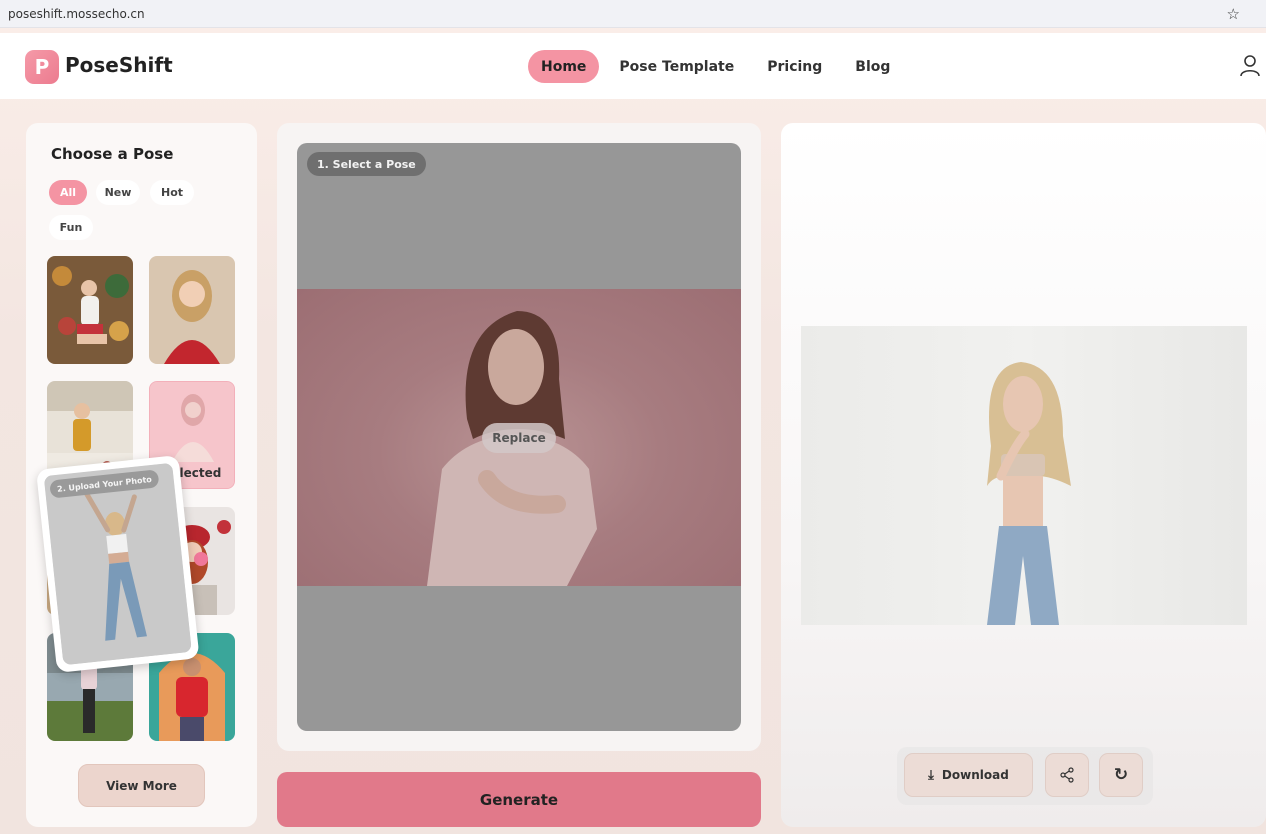 Image resolution: width=1266 pixels, height=834 pixels. What do you see at coordinates (1029, 493) in the screenshot?
I see `result-figure` at bounding box center [1029, 493].